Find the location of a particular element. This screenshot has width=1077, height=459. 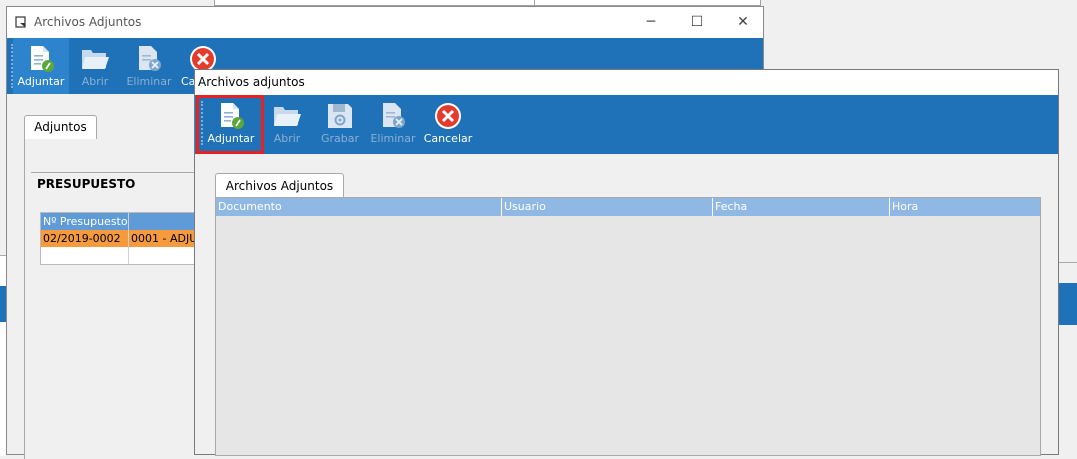

grabar-button: Grabar is located at coordinates (340, 124).